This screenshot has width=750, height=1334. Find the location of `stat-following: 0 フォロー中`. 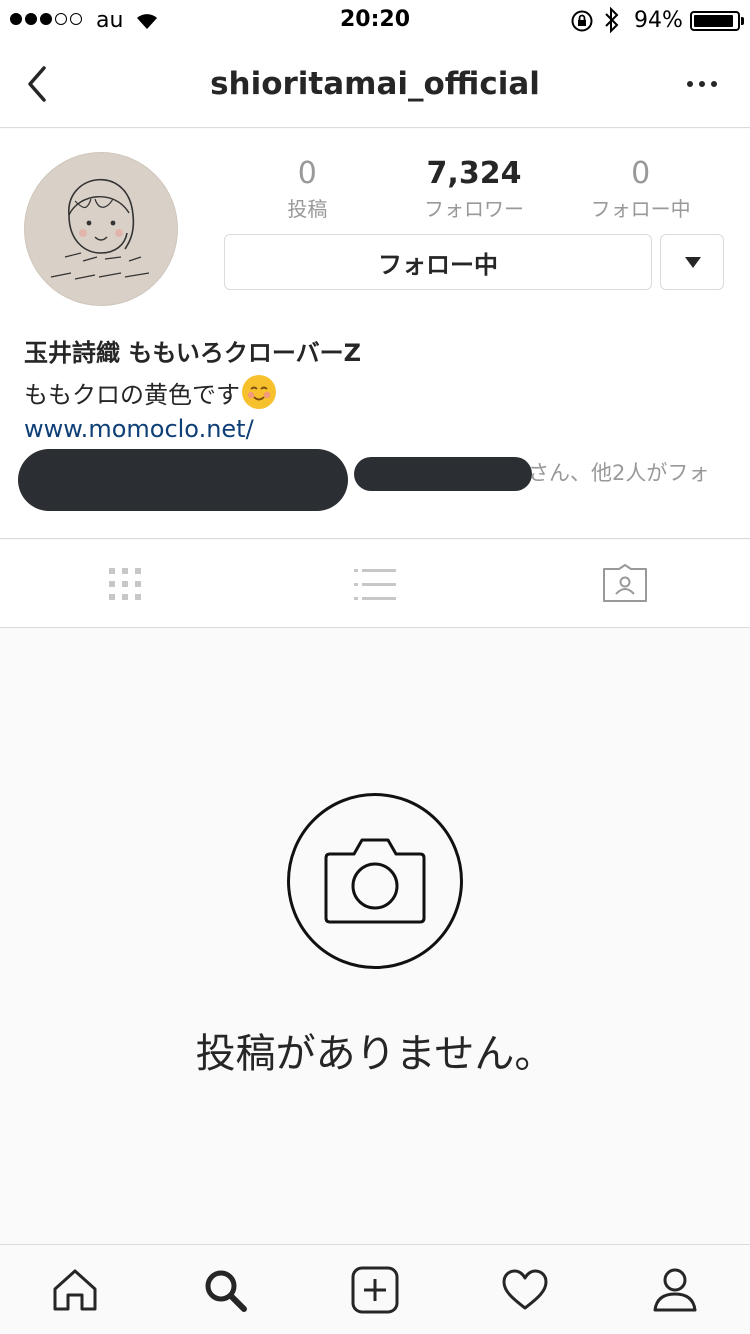

stat-following: 0 フォロー中 is located at coordinates (640, 189).